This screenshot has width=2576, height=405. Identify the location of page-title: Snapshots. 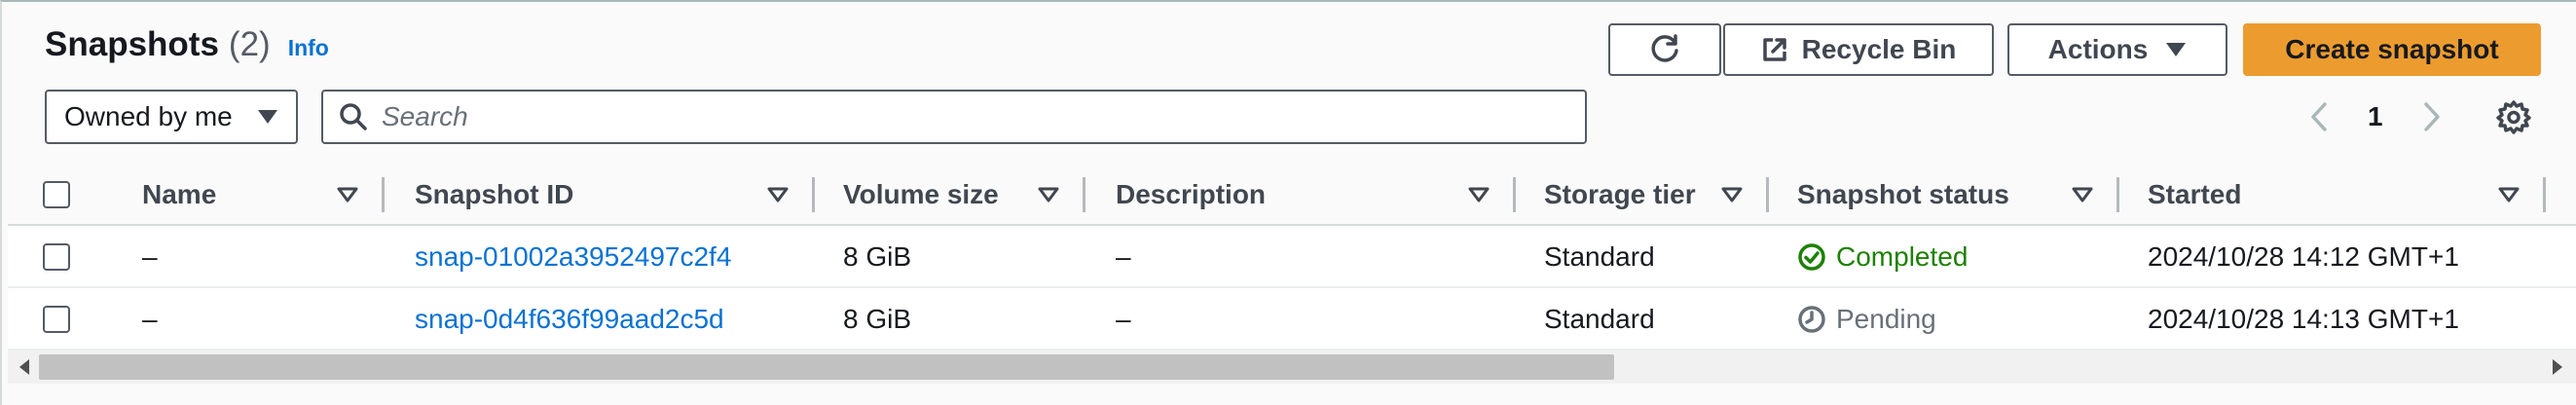
(132, 44).